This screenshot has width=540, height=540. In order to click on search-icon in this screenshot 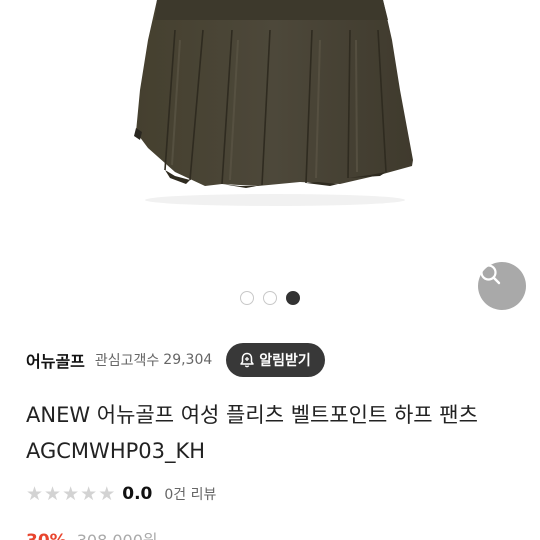, I will do `click(490, 274)`.